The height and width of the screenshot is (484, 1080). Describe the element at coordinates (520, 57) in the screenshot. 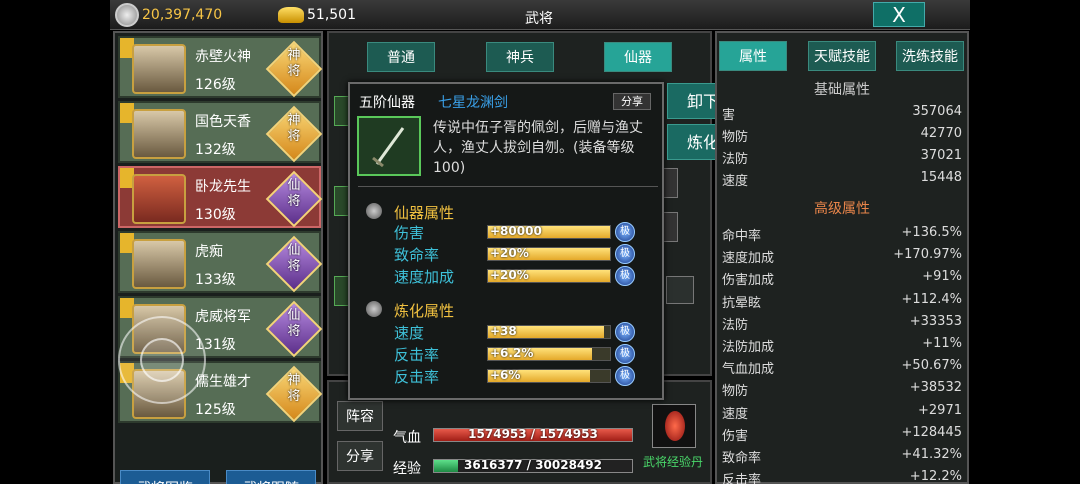

I see `tab-divine-weapon: 神兵` at that location.